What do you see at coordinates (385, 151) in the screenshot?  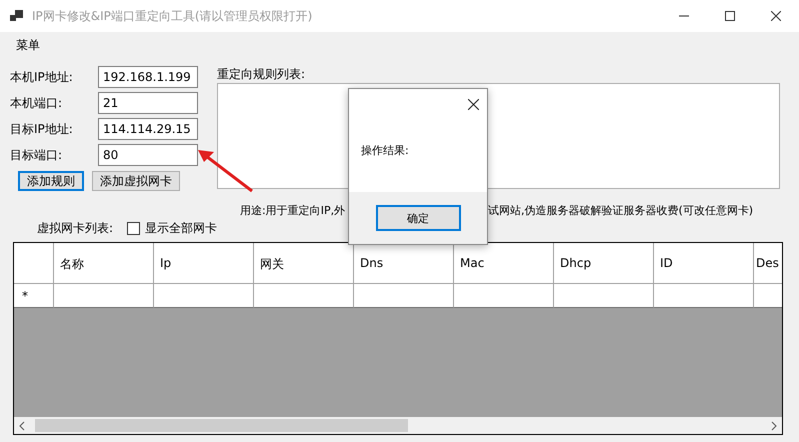 I see `dialog-message: 操作结果:` at bounding box center [385, 151].